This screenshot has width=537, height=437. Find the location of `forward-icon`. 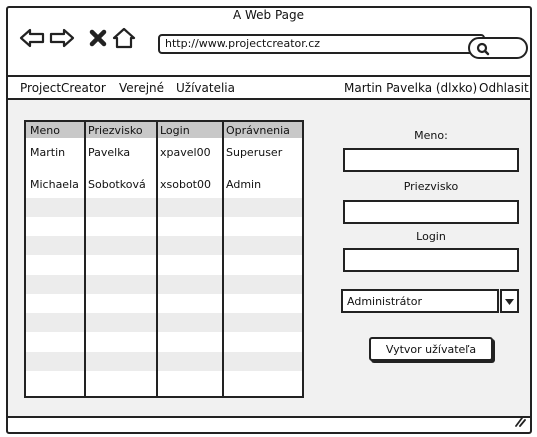

forward-icon is located at coordinates (62, 38).